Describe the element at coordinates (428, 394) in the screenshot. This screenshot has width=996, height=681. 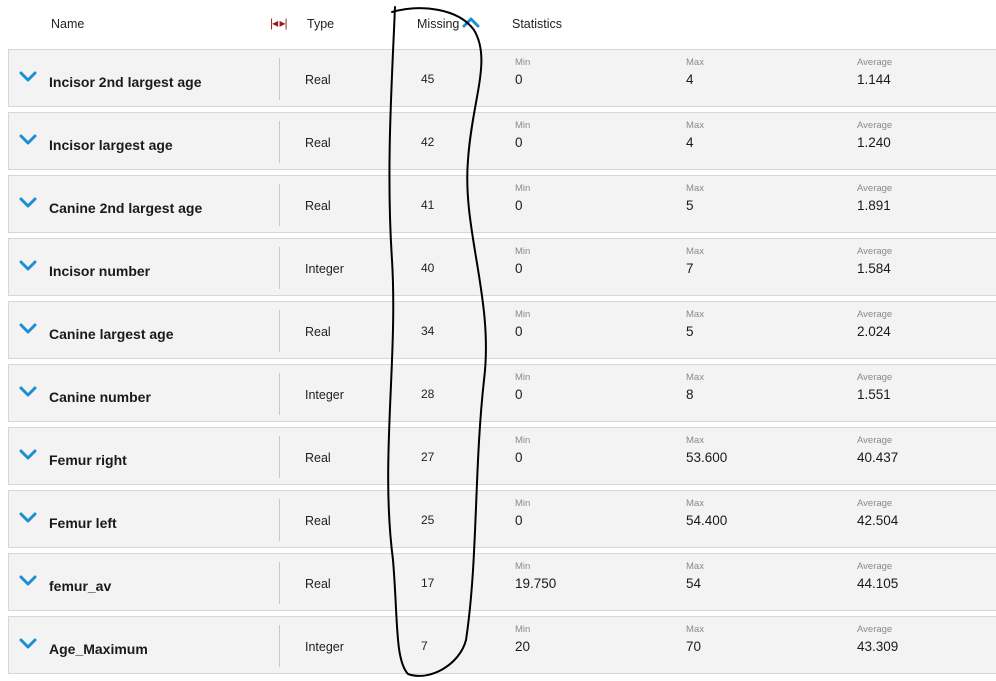
I see `missing-count: 28` at that location.